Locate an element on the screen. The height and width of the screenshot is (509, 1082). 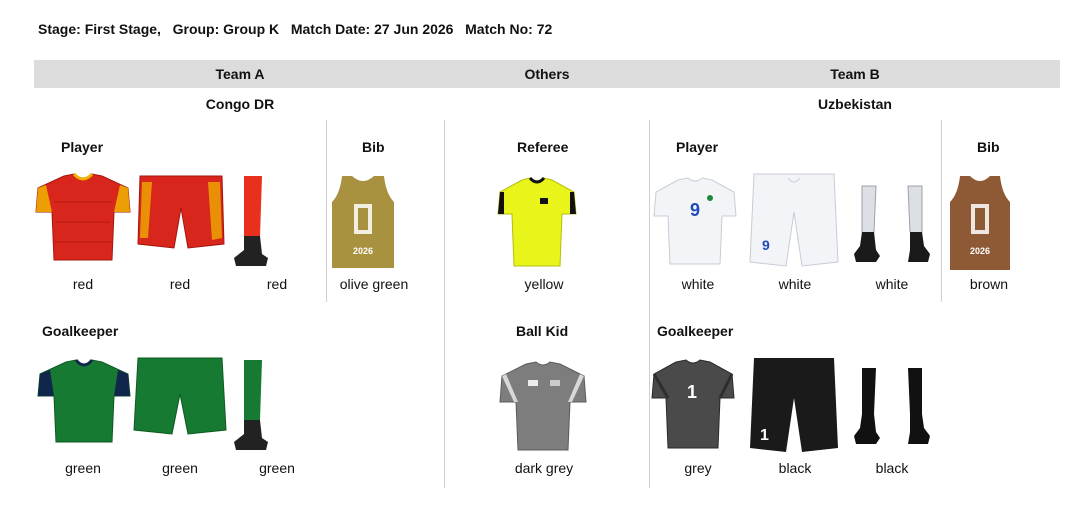
ball-kid-color: dark grey is located at coordinates (544, 468).